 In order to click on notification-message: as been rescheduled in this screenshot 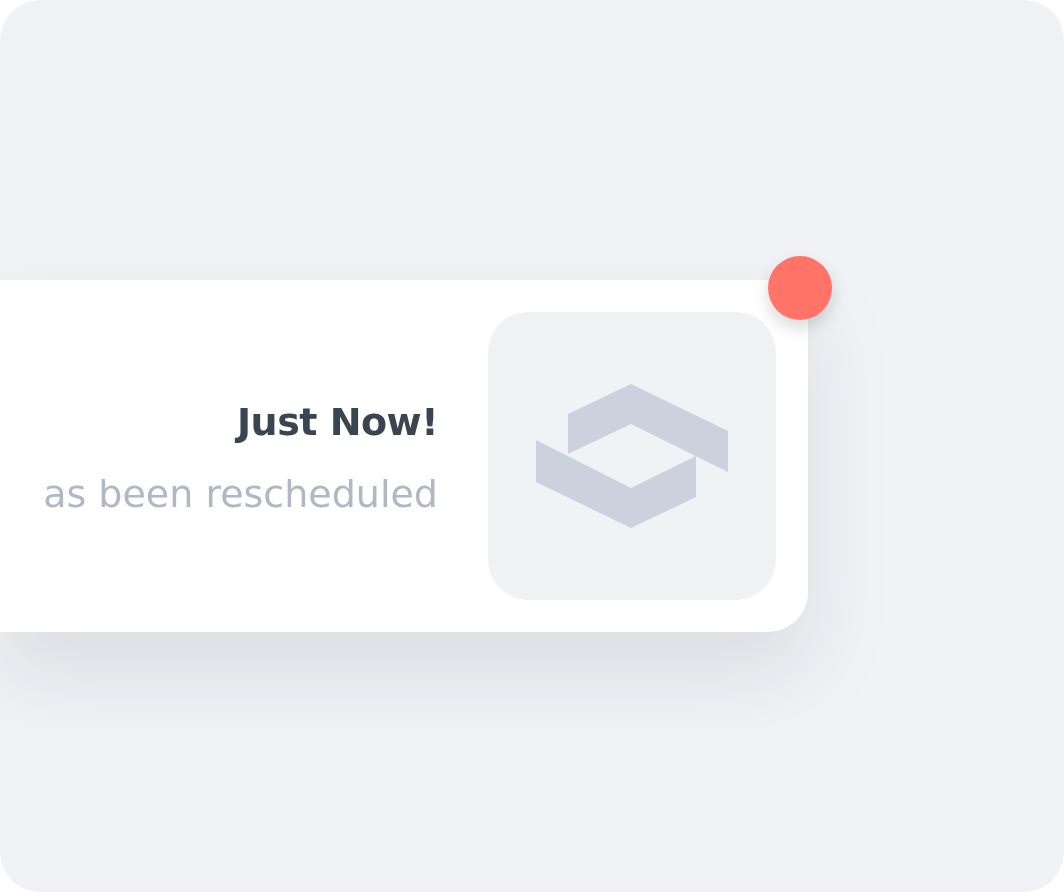, I will do `click(240, 494)`.